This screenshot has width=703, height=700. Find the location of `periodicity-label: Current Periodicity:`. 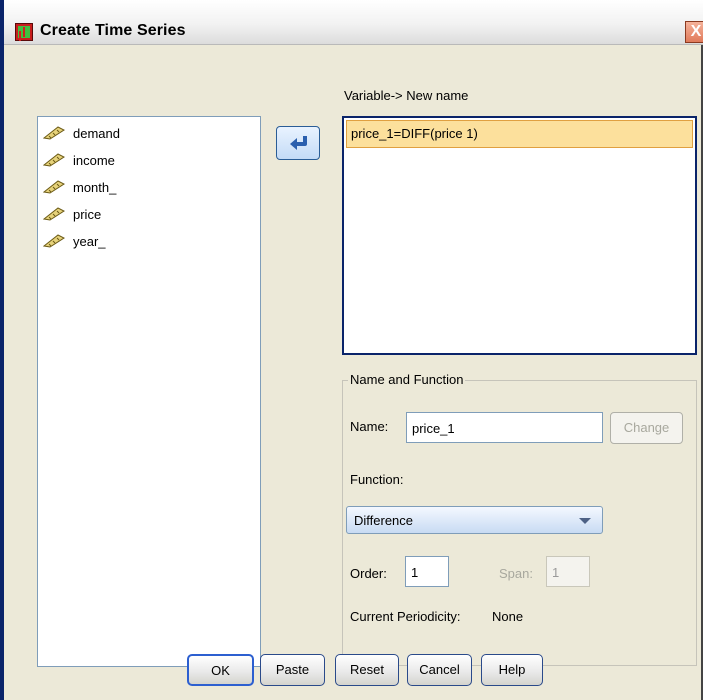

periodicity-label: Current Periodicity: is located at coordinates (405, 616).